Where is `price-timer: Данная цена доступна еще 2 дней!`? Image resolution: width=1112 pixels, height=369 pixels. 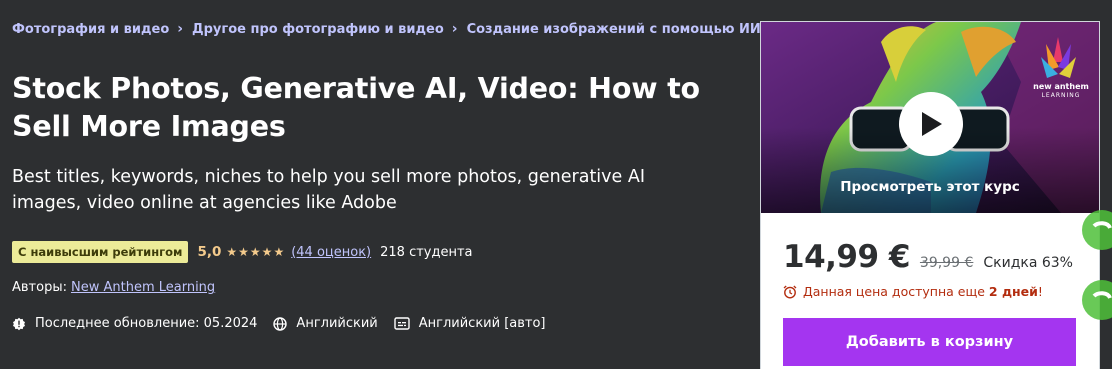
price-timer: Данная цена доступна еще 2 дней! is located at coordinates (913, 291).